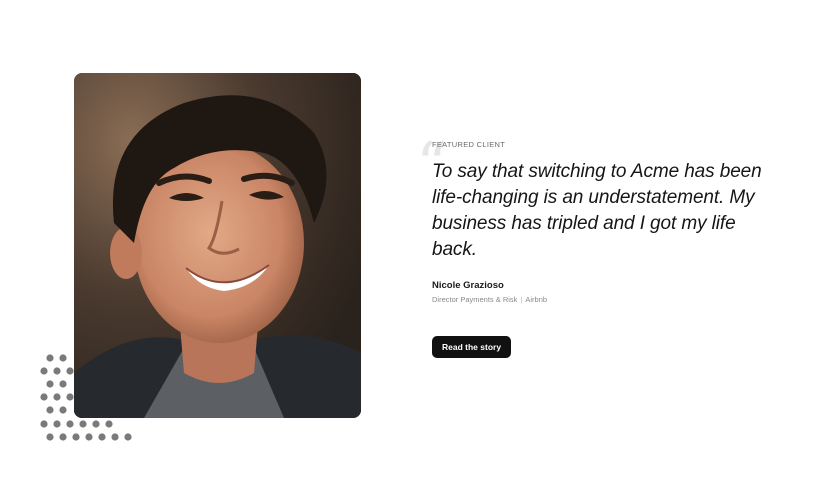 This screenshot has height=492, width=828. Describe the element at coordinates (472, 347) in the screenshot. I see `read-story-button: Read the story` at that location.